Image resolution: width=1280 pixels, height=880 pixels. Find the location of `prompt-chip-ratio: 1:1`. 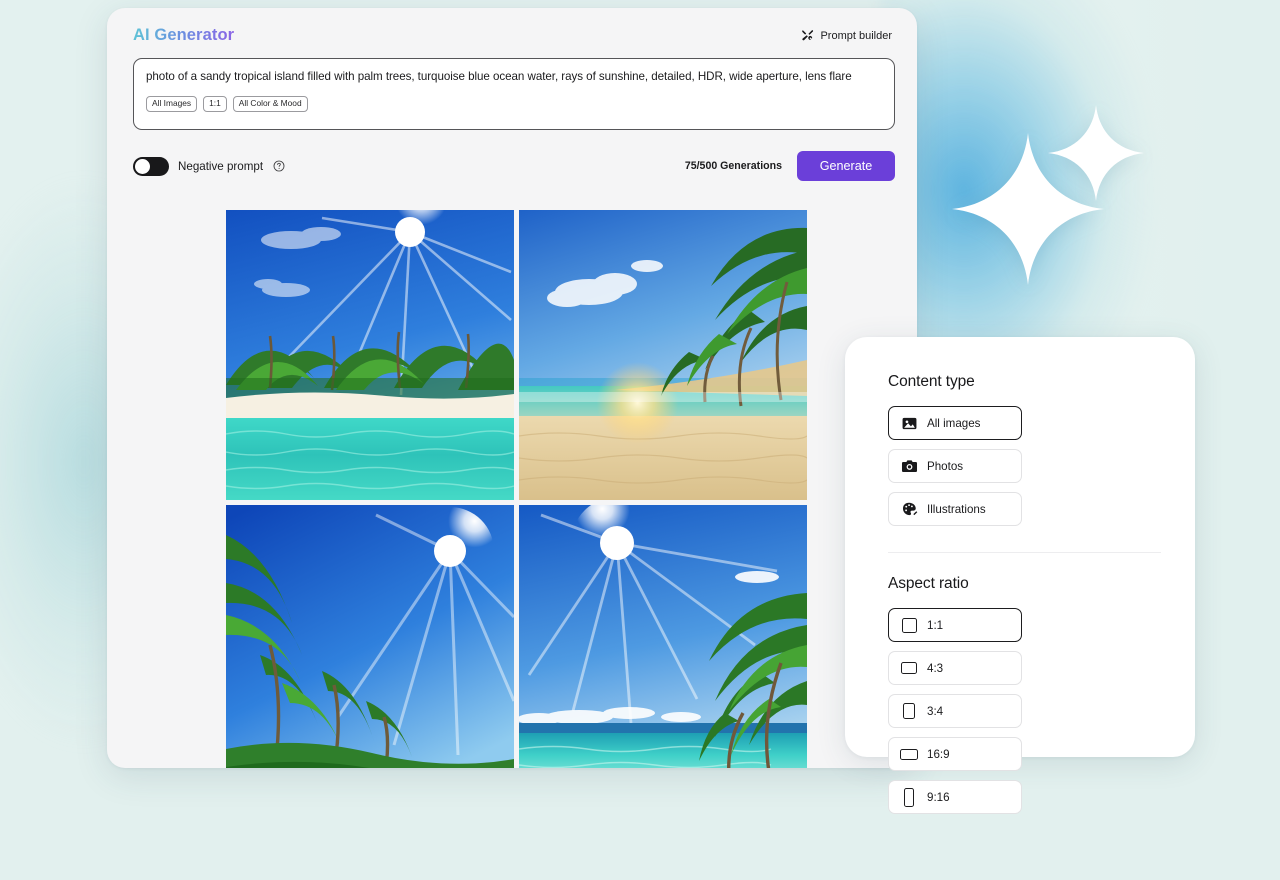

prompt-chip-ratio: 1:1 is located at coordinates (215, 103).